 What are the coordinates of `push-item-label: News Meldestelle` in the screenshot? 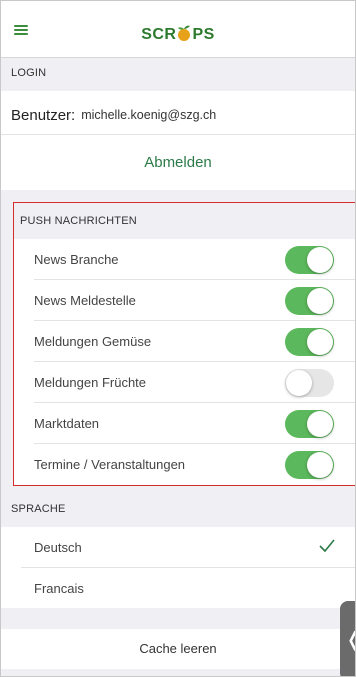 It's located at (85, 300).